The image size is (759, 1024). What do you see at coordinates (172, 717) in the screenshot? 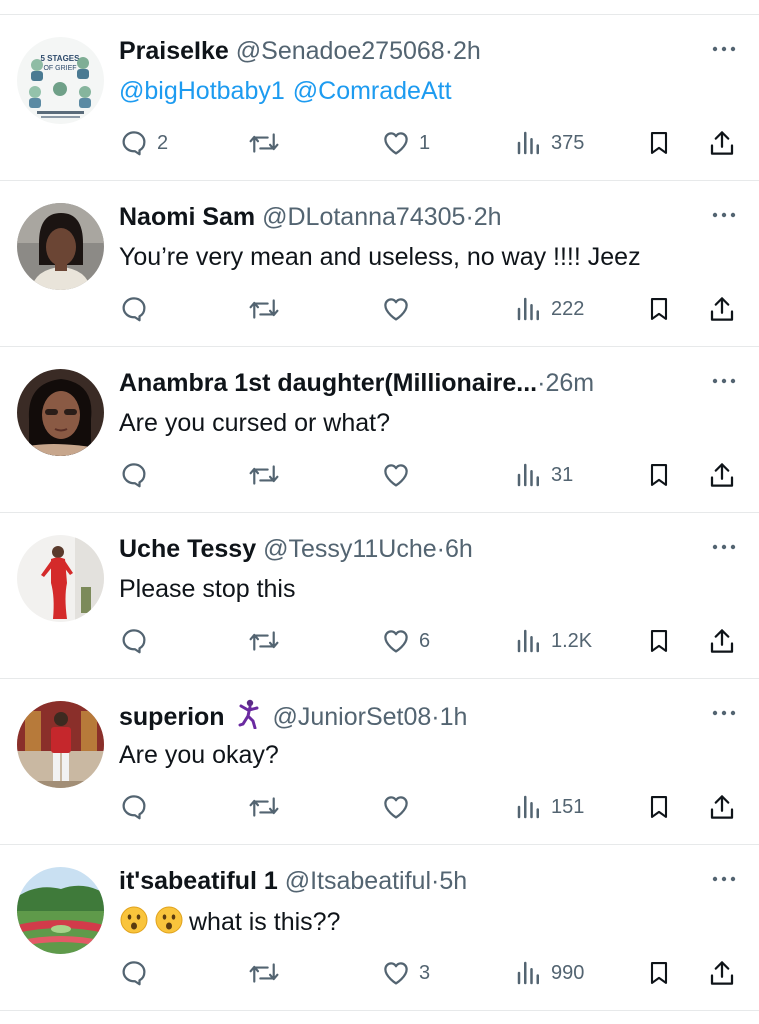
I see `display-name: superion` at bounding box center [172, 717].